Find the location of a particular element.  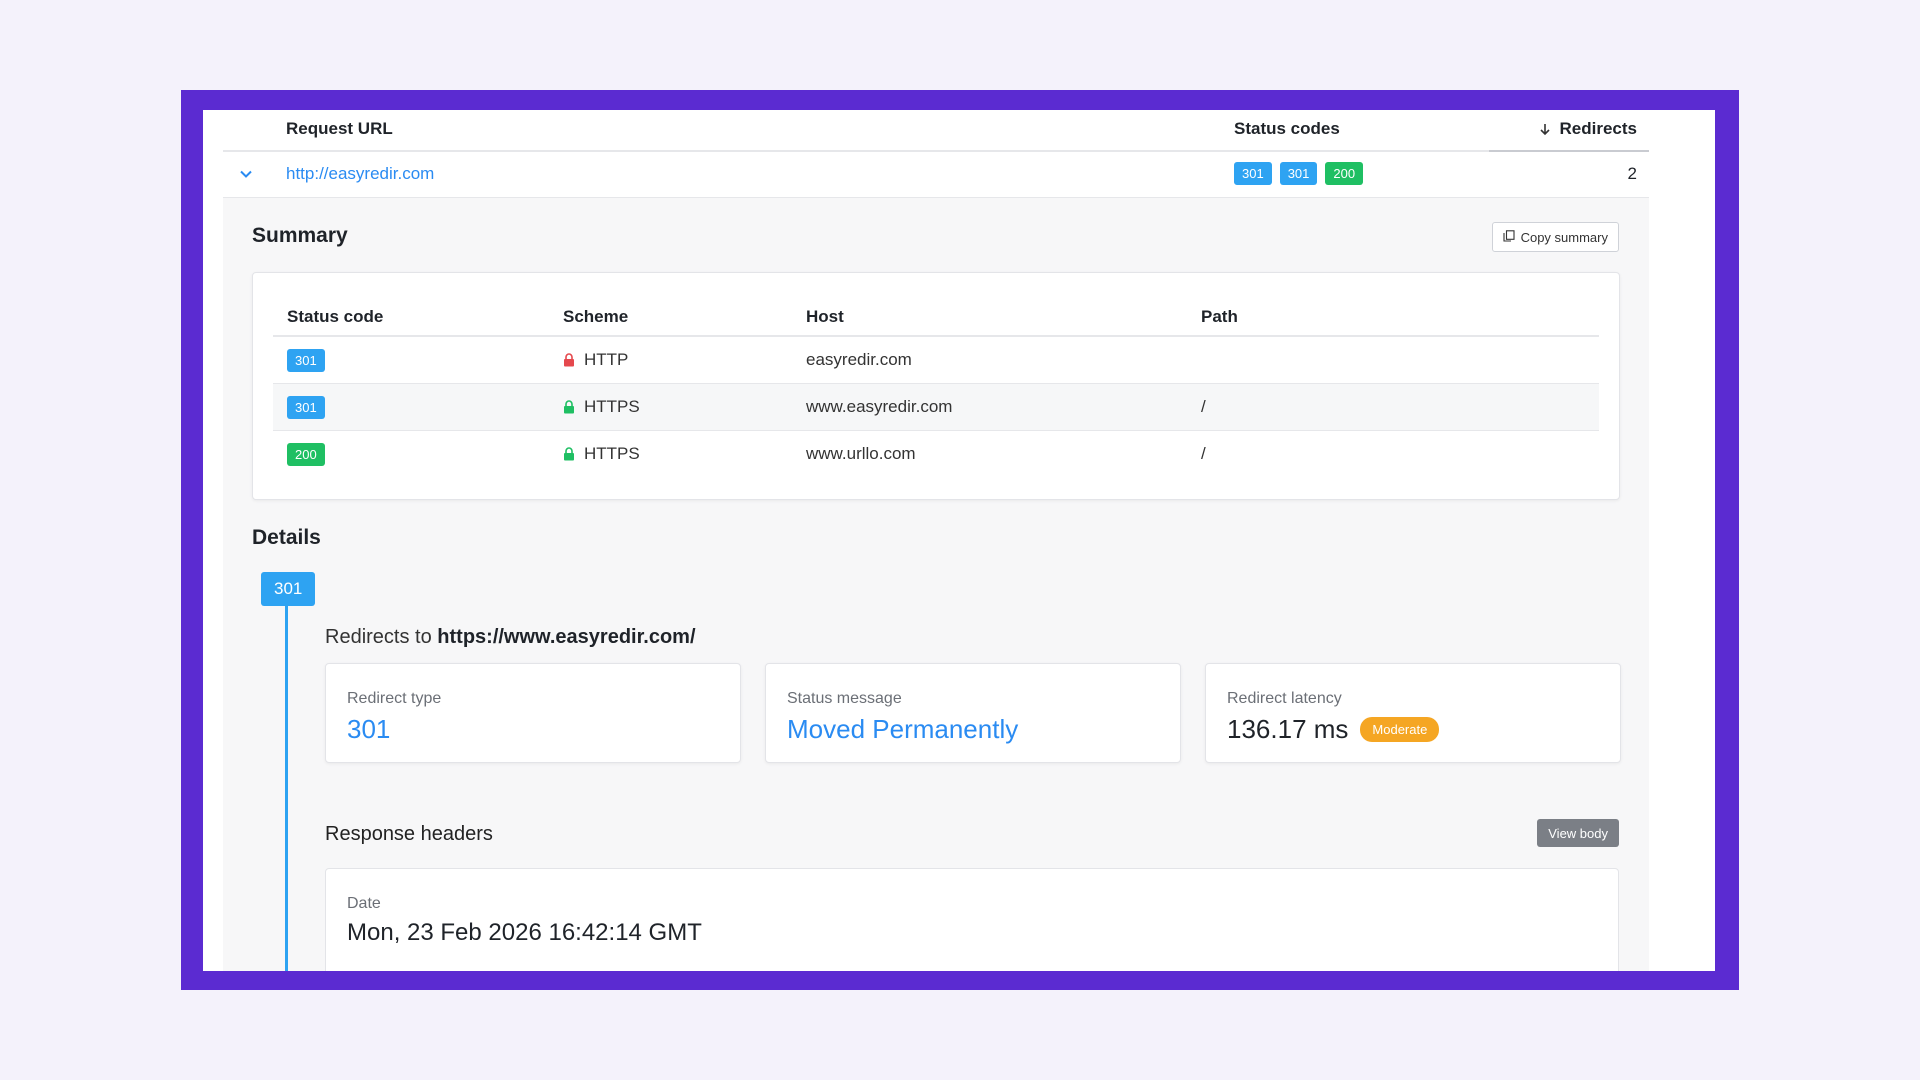

summary-title: Summary is located at coordinates (300, 235).